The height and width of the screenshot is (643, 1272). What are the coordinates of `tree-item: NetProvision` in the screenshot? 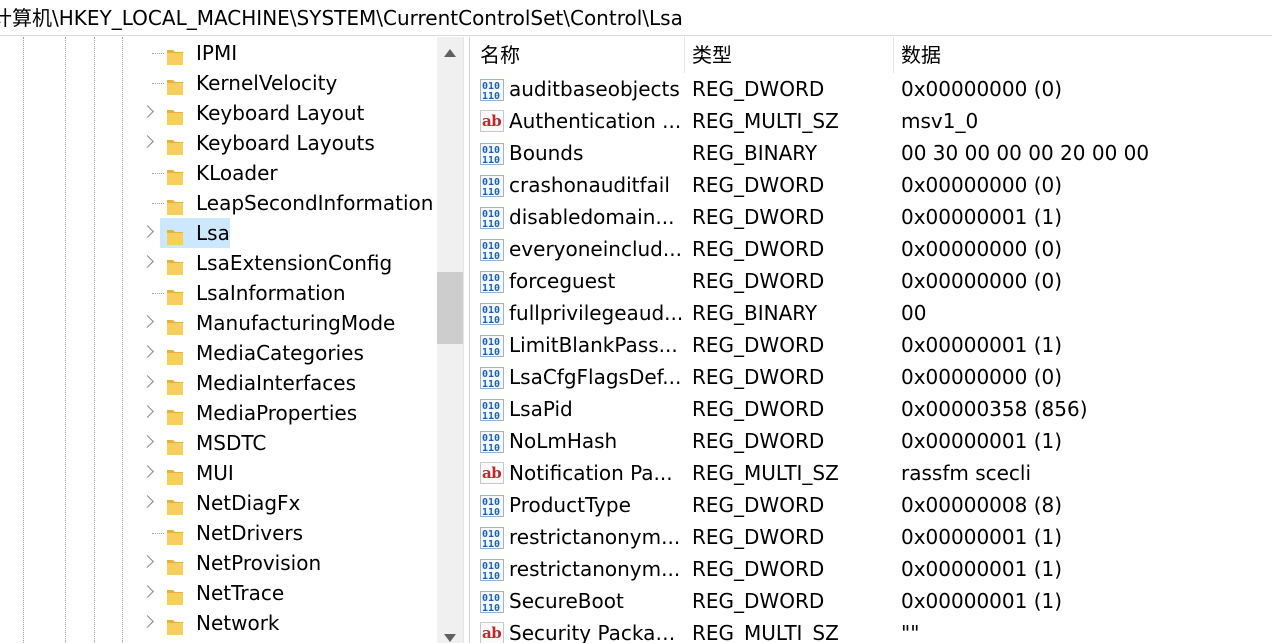 It's located at (218, 563).